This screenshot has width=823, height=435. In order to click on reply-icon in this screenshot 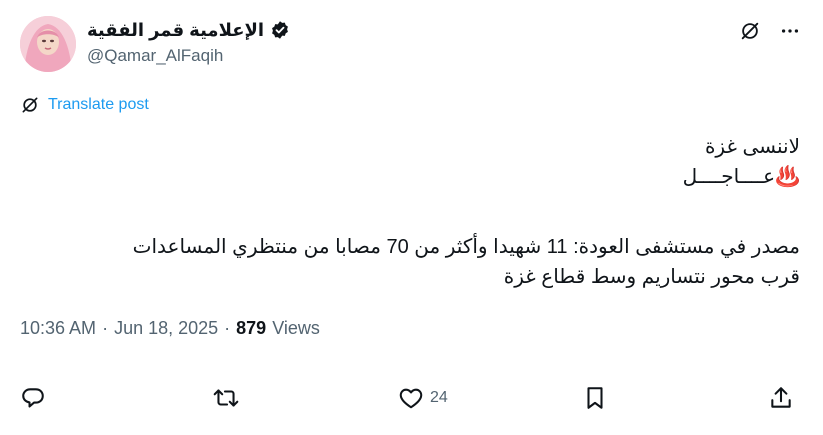, I will do `click(33, 398)`.